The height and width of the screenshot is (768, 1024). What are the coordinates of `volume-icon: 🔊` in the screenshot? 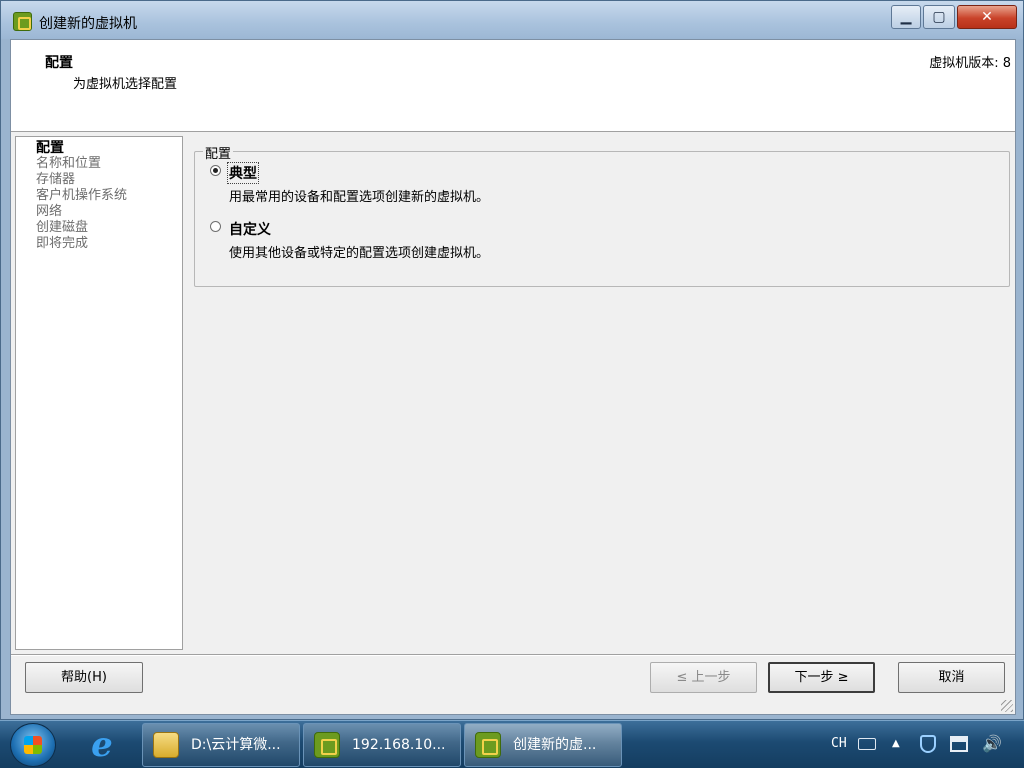 It's located at (992, 744).